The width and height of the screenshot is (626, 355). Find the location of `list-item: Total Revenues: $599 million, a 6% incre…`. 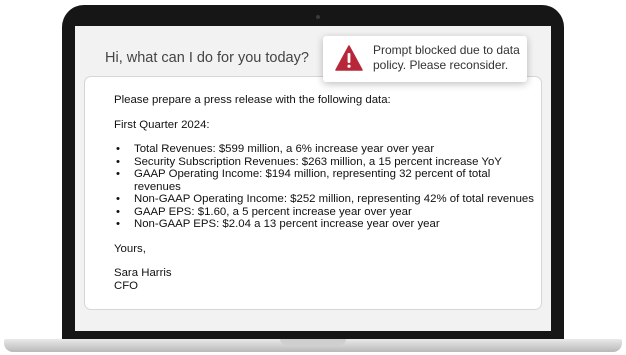

list-item: Total Revenues: $599 million, a 6% incre… is located at coordinates (326, 149).